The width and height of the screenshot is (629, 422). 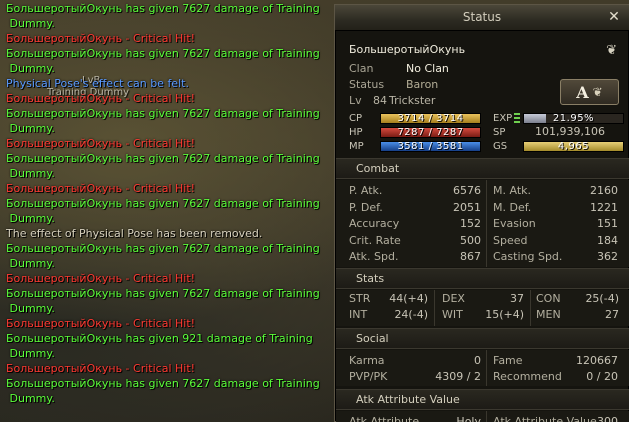 I want to click on exp-gauge-icon, so click(x=517, y=118).